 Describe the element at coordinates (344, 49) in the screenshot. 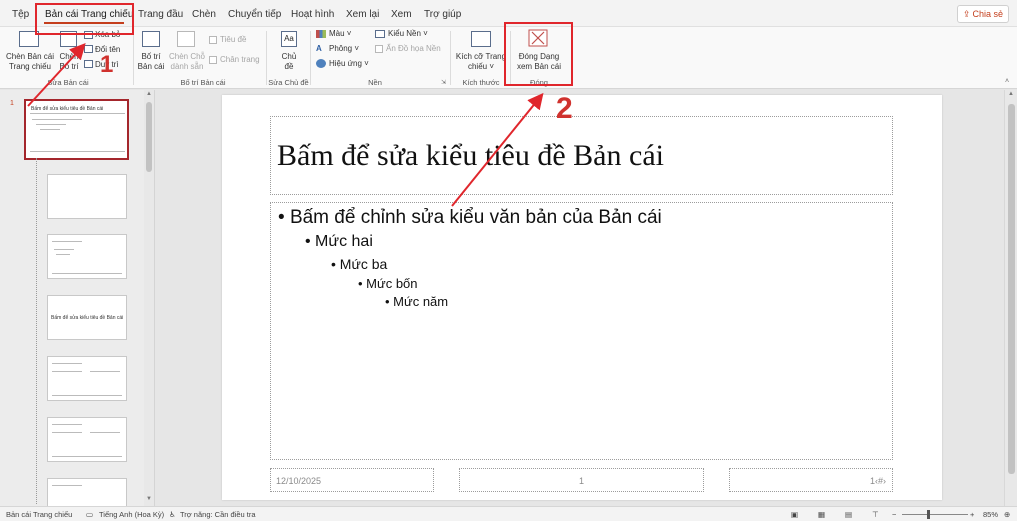

I see `fonts-dropdown: Phông ˅` at that location.